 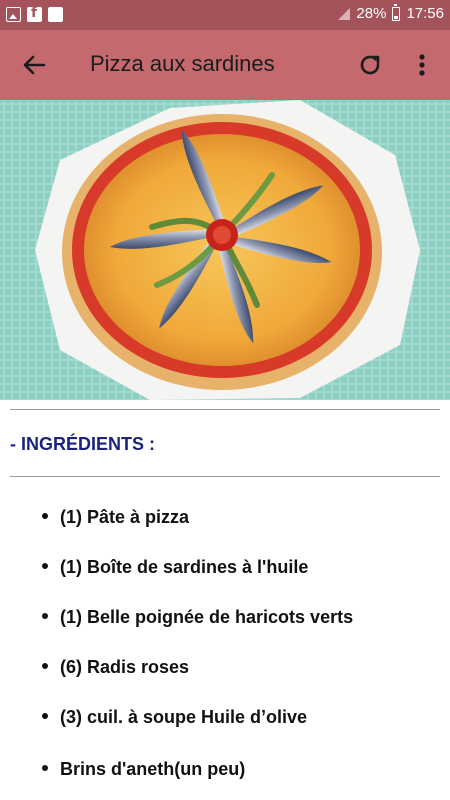 What do you see at coordinates (182, 63) in the screenshot?
I see `page-title: Pizza aux sardines` at bounding box center [182, 63].